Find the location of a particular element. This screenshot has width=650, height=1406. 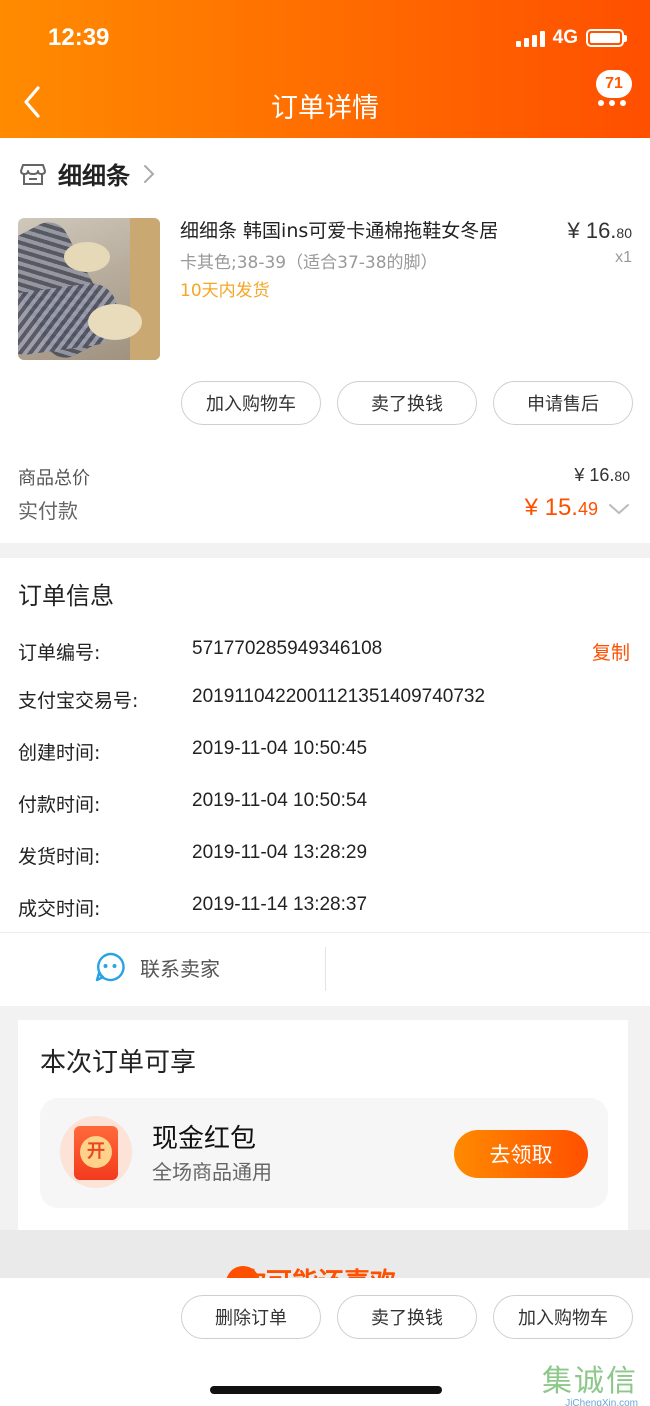

shop-link: 细细条 is located at coordinates (88, 173).